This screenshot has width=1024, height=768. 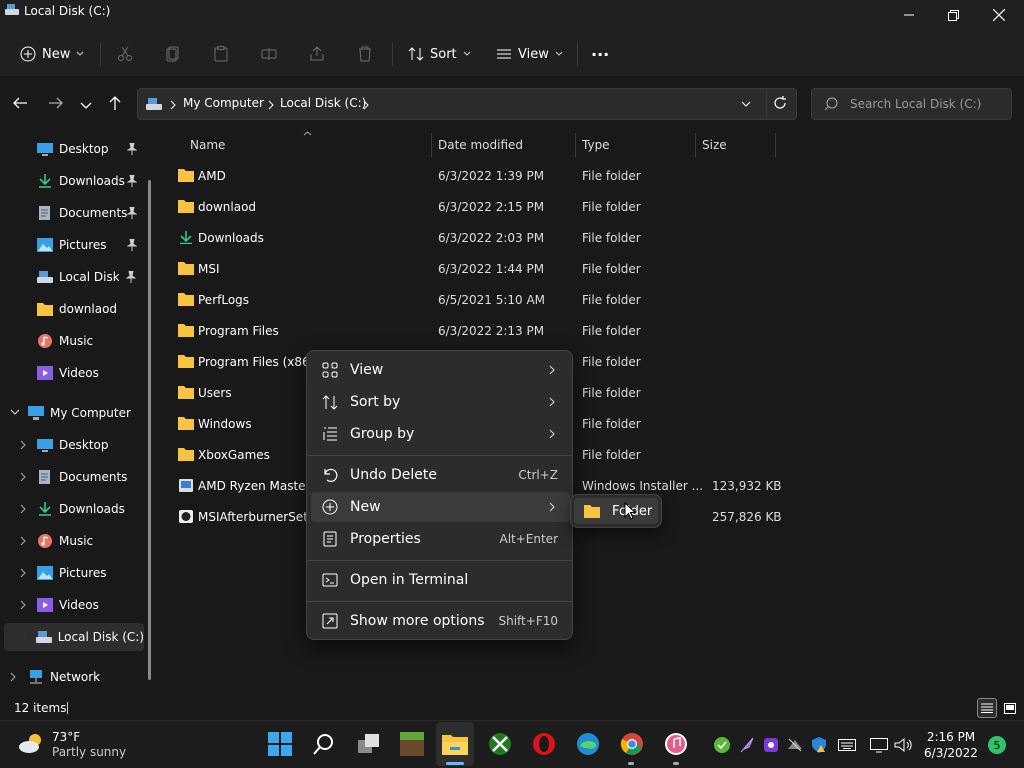 I want to click on menu-item-sort-by: Sort by, so click(x=440, y=402).